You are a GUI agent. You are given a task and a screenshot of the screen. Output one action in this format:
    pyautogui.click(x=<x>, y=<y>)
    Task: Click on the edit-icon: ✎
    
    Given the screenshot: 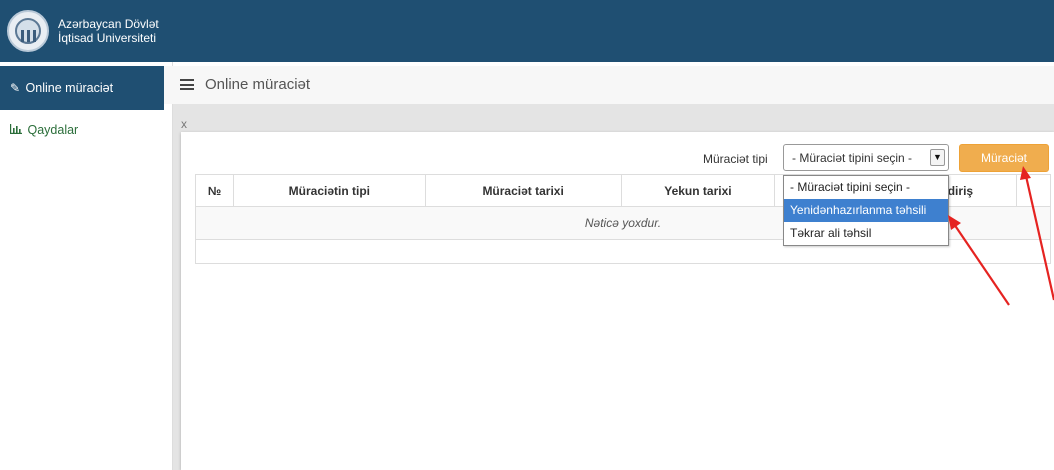 What is the action you would take?
    pyautogui.click(x=15, y=88)
    